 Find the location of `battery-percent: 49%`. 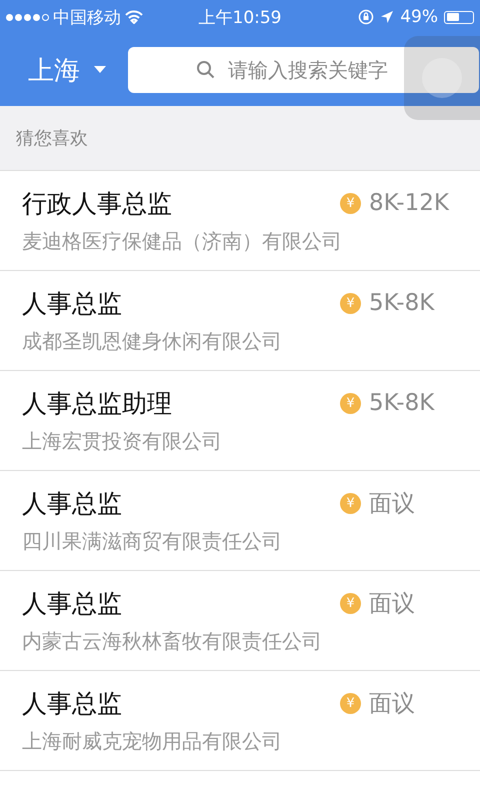

battery-percent: 49% is located at coordinates (419, 17).